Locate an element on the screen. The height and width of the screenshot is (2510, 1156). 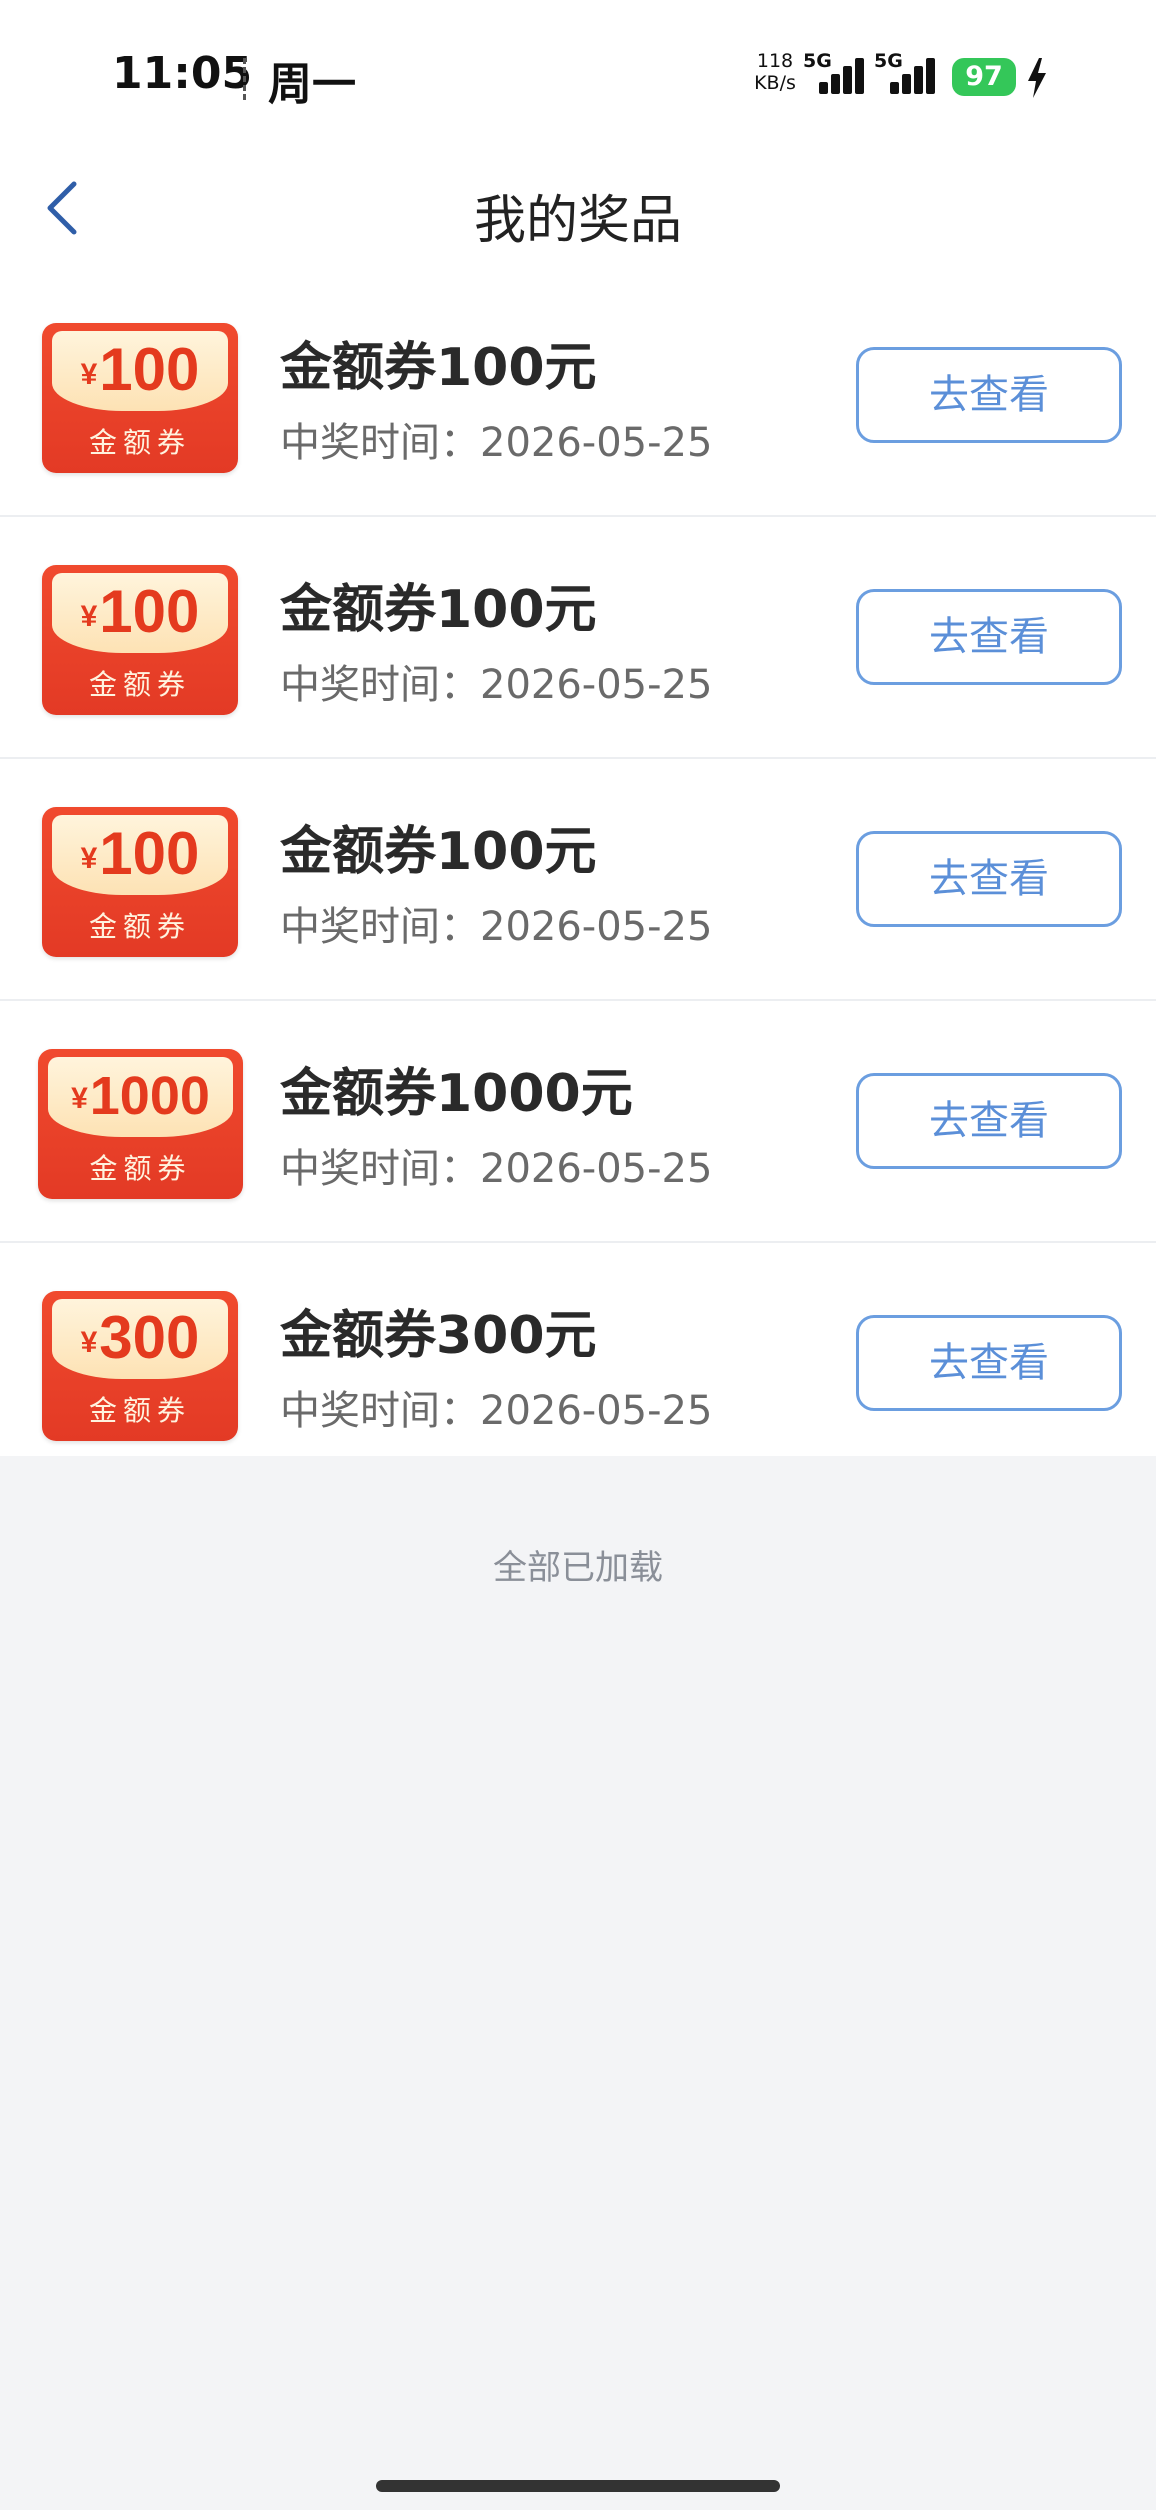
status-separator is located at coordinates (244, 79).